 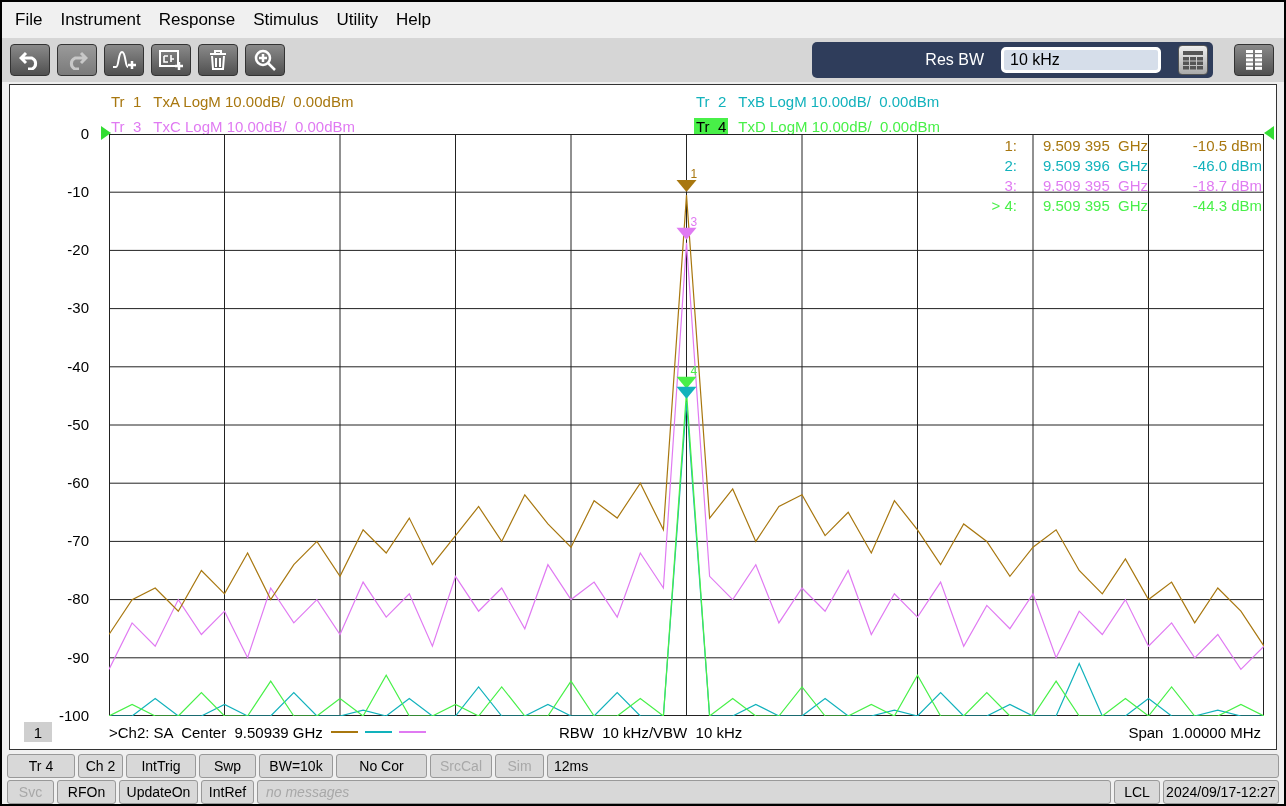 What do you see at coordinates (78, 541) in the screenshot?
I see `axis-label: -70` at bounding box center [78, 541].